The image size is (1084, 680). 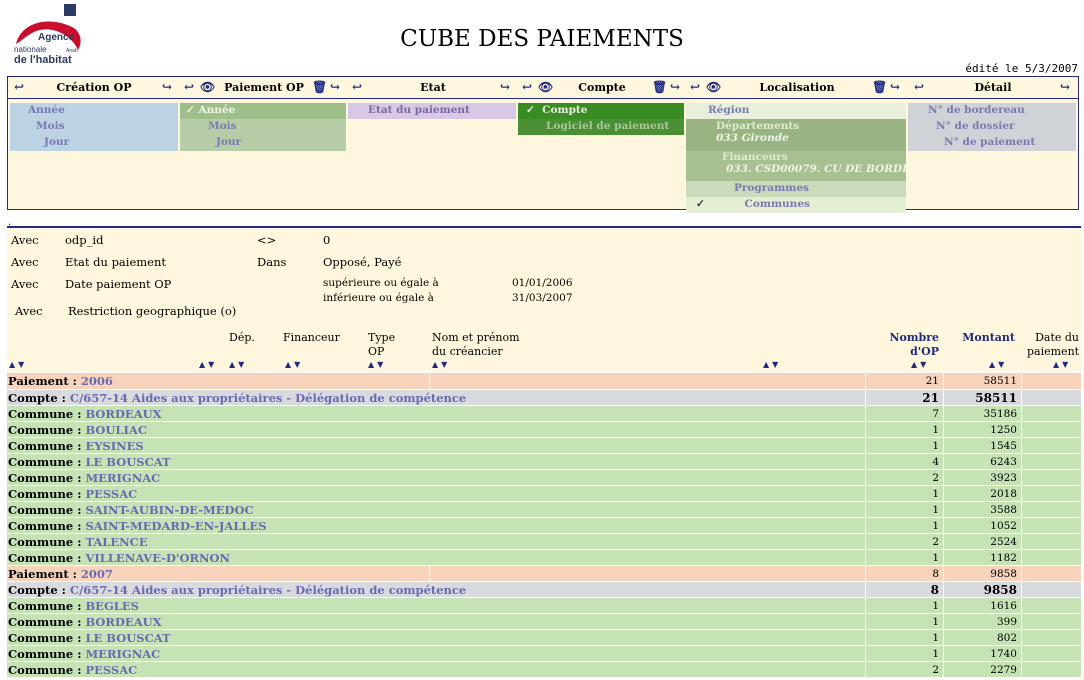 I want to click on row-value-link: BOULIAC, so click(x=116, y=430).